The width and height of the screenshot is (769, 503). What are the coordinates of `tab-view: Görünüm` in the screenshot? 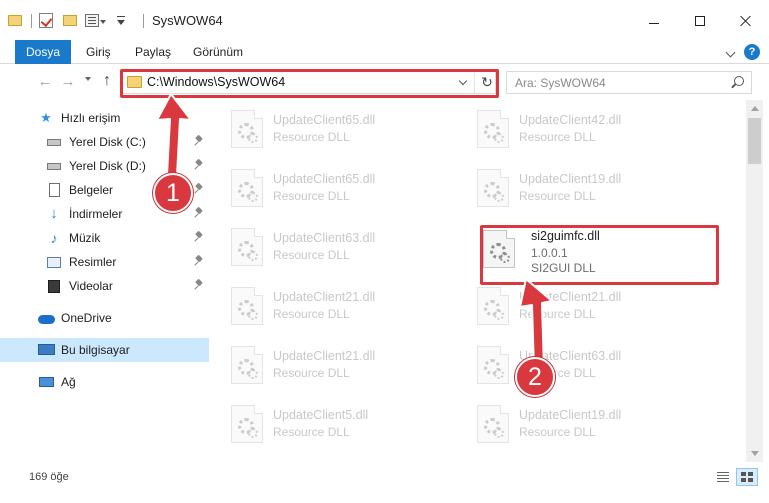 It's located at (218, 52).